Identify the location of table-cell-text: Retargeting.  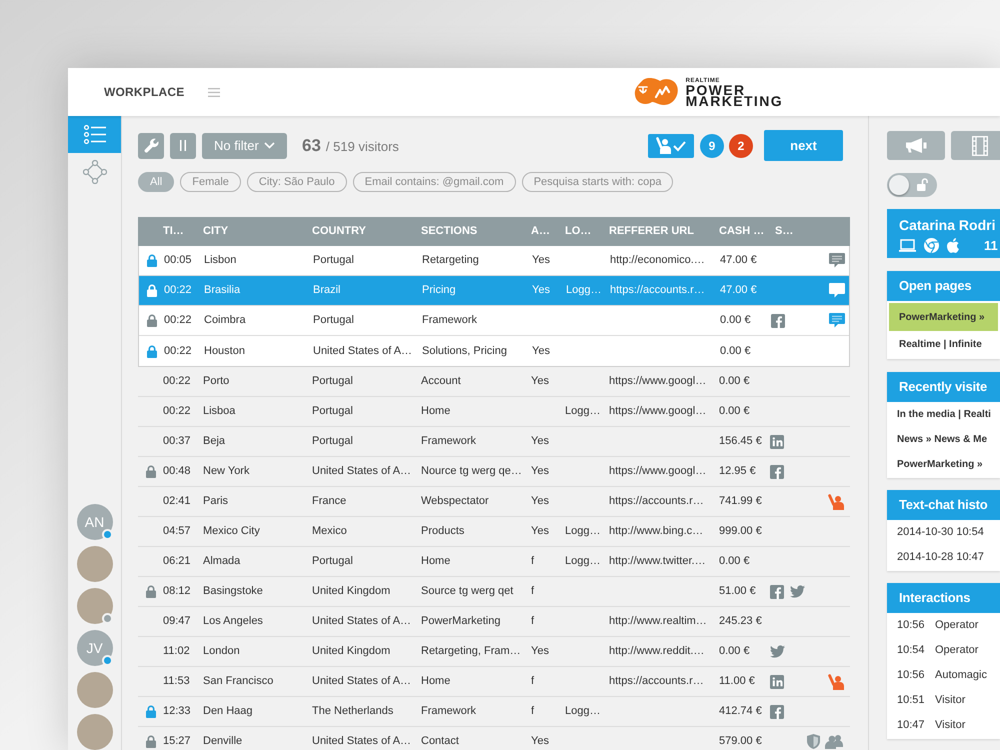
(450, 260).